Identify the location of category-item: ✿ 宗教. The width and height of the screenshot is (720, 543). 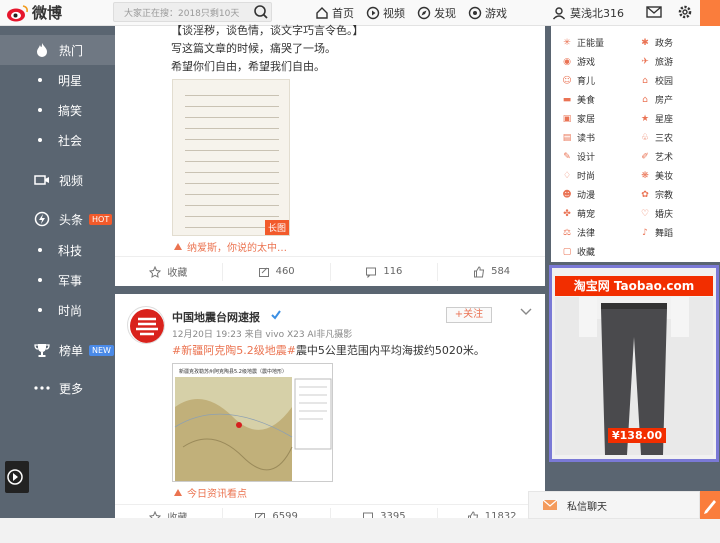
(656, 195).